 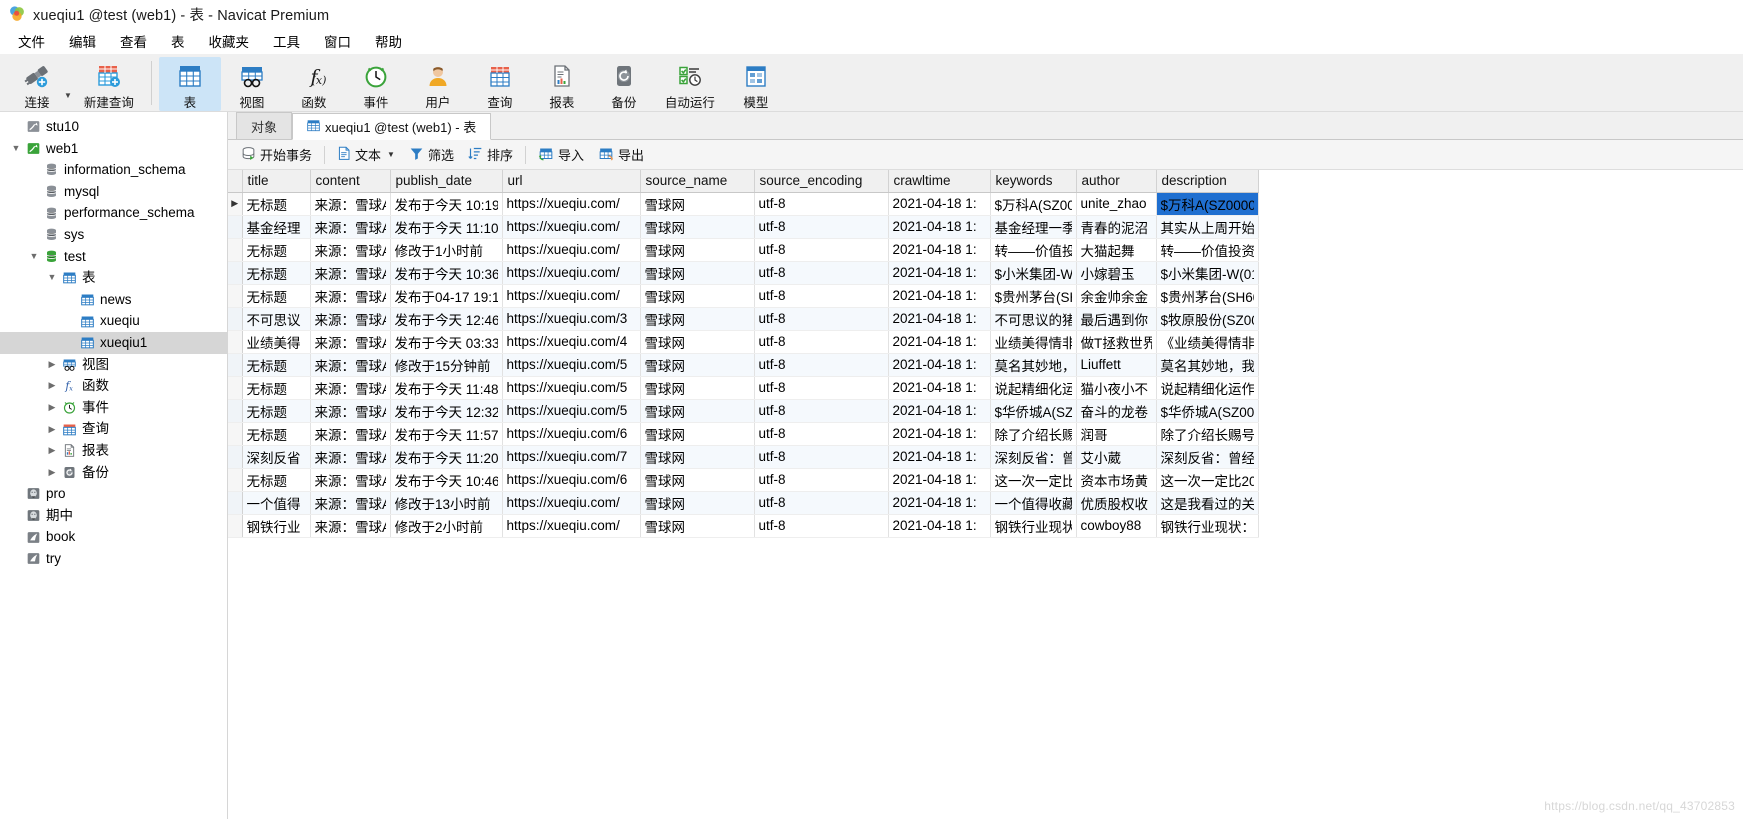 I want to click on toolbar-user-button: 用户, so click(x=438, y=84).